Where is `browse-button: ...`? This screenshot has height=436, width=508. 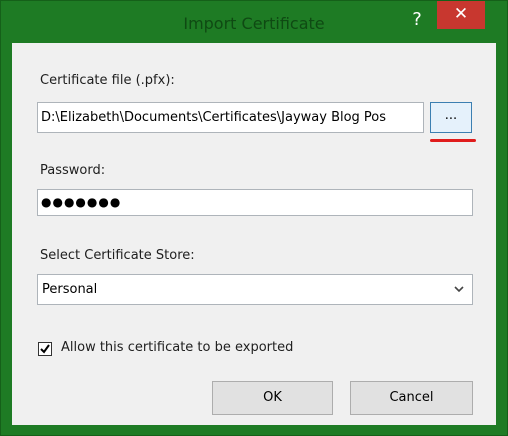
browse-button: ... is located at coordinates (451, 117).